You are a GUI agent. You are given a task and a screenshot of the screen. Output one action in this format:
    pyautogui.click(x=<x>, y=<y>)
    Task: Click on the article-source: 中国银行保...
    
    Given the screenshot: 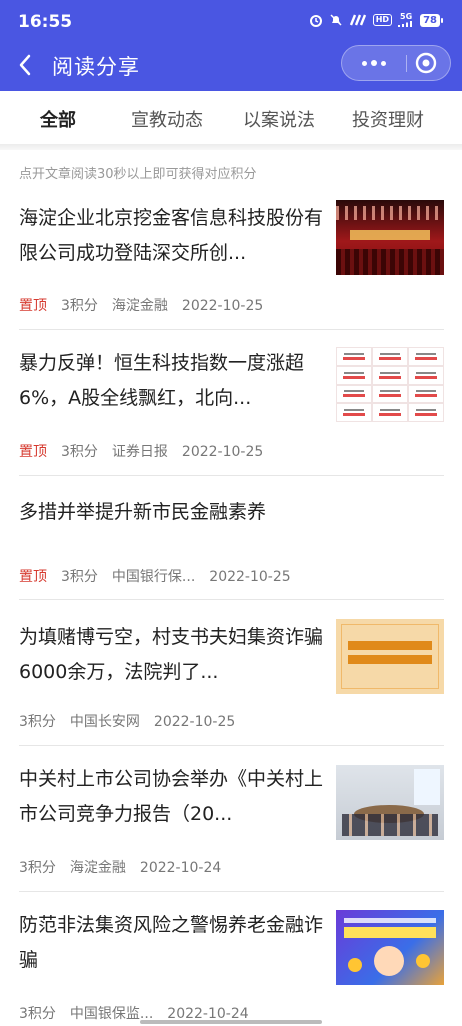 What is the action you would take?
    pyautogui.click(x=153, y=577)
    